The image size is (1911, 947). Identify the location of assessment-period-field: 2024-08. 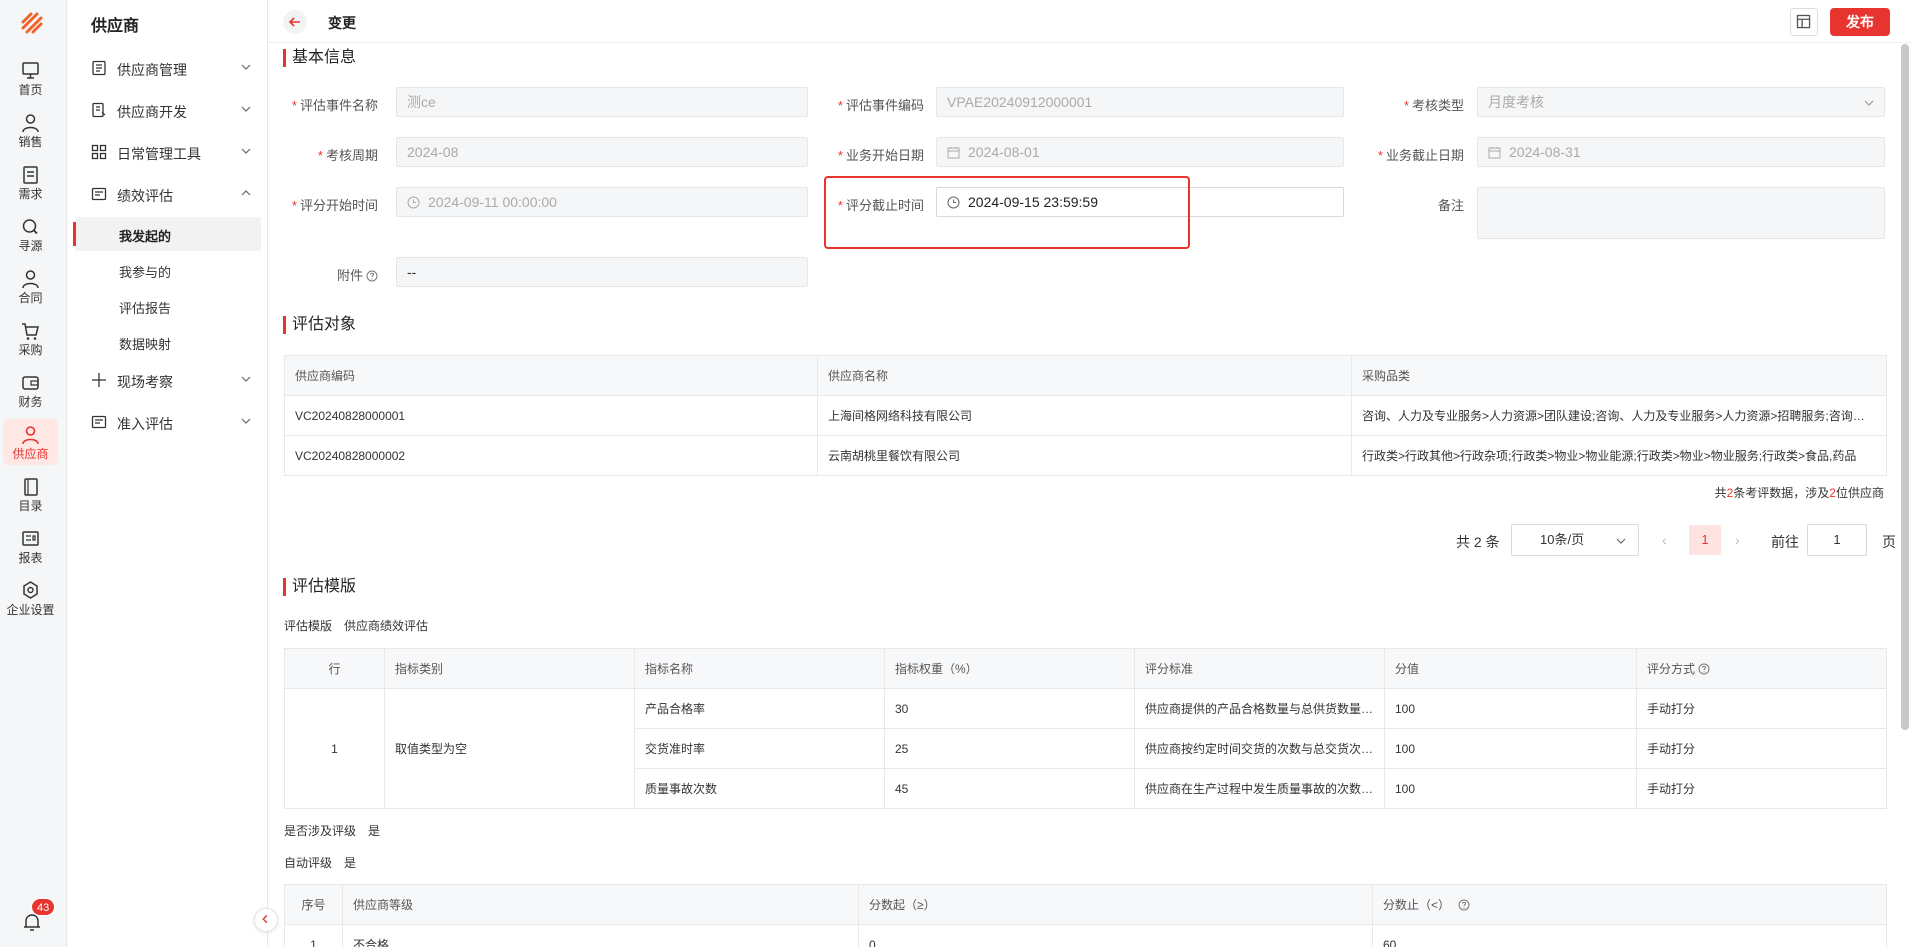
(602, 152).